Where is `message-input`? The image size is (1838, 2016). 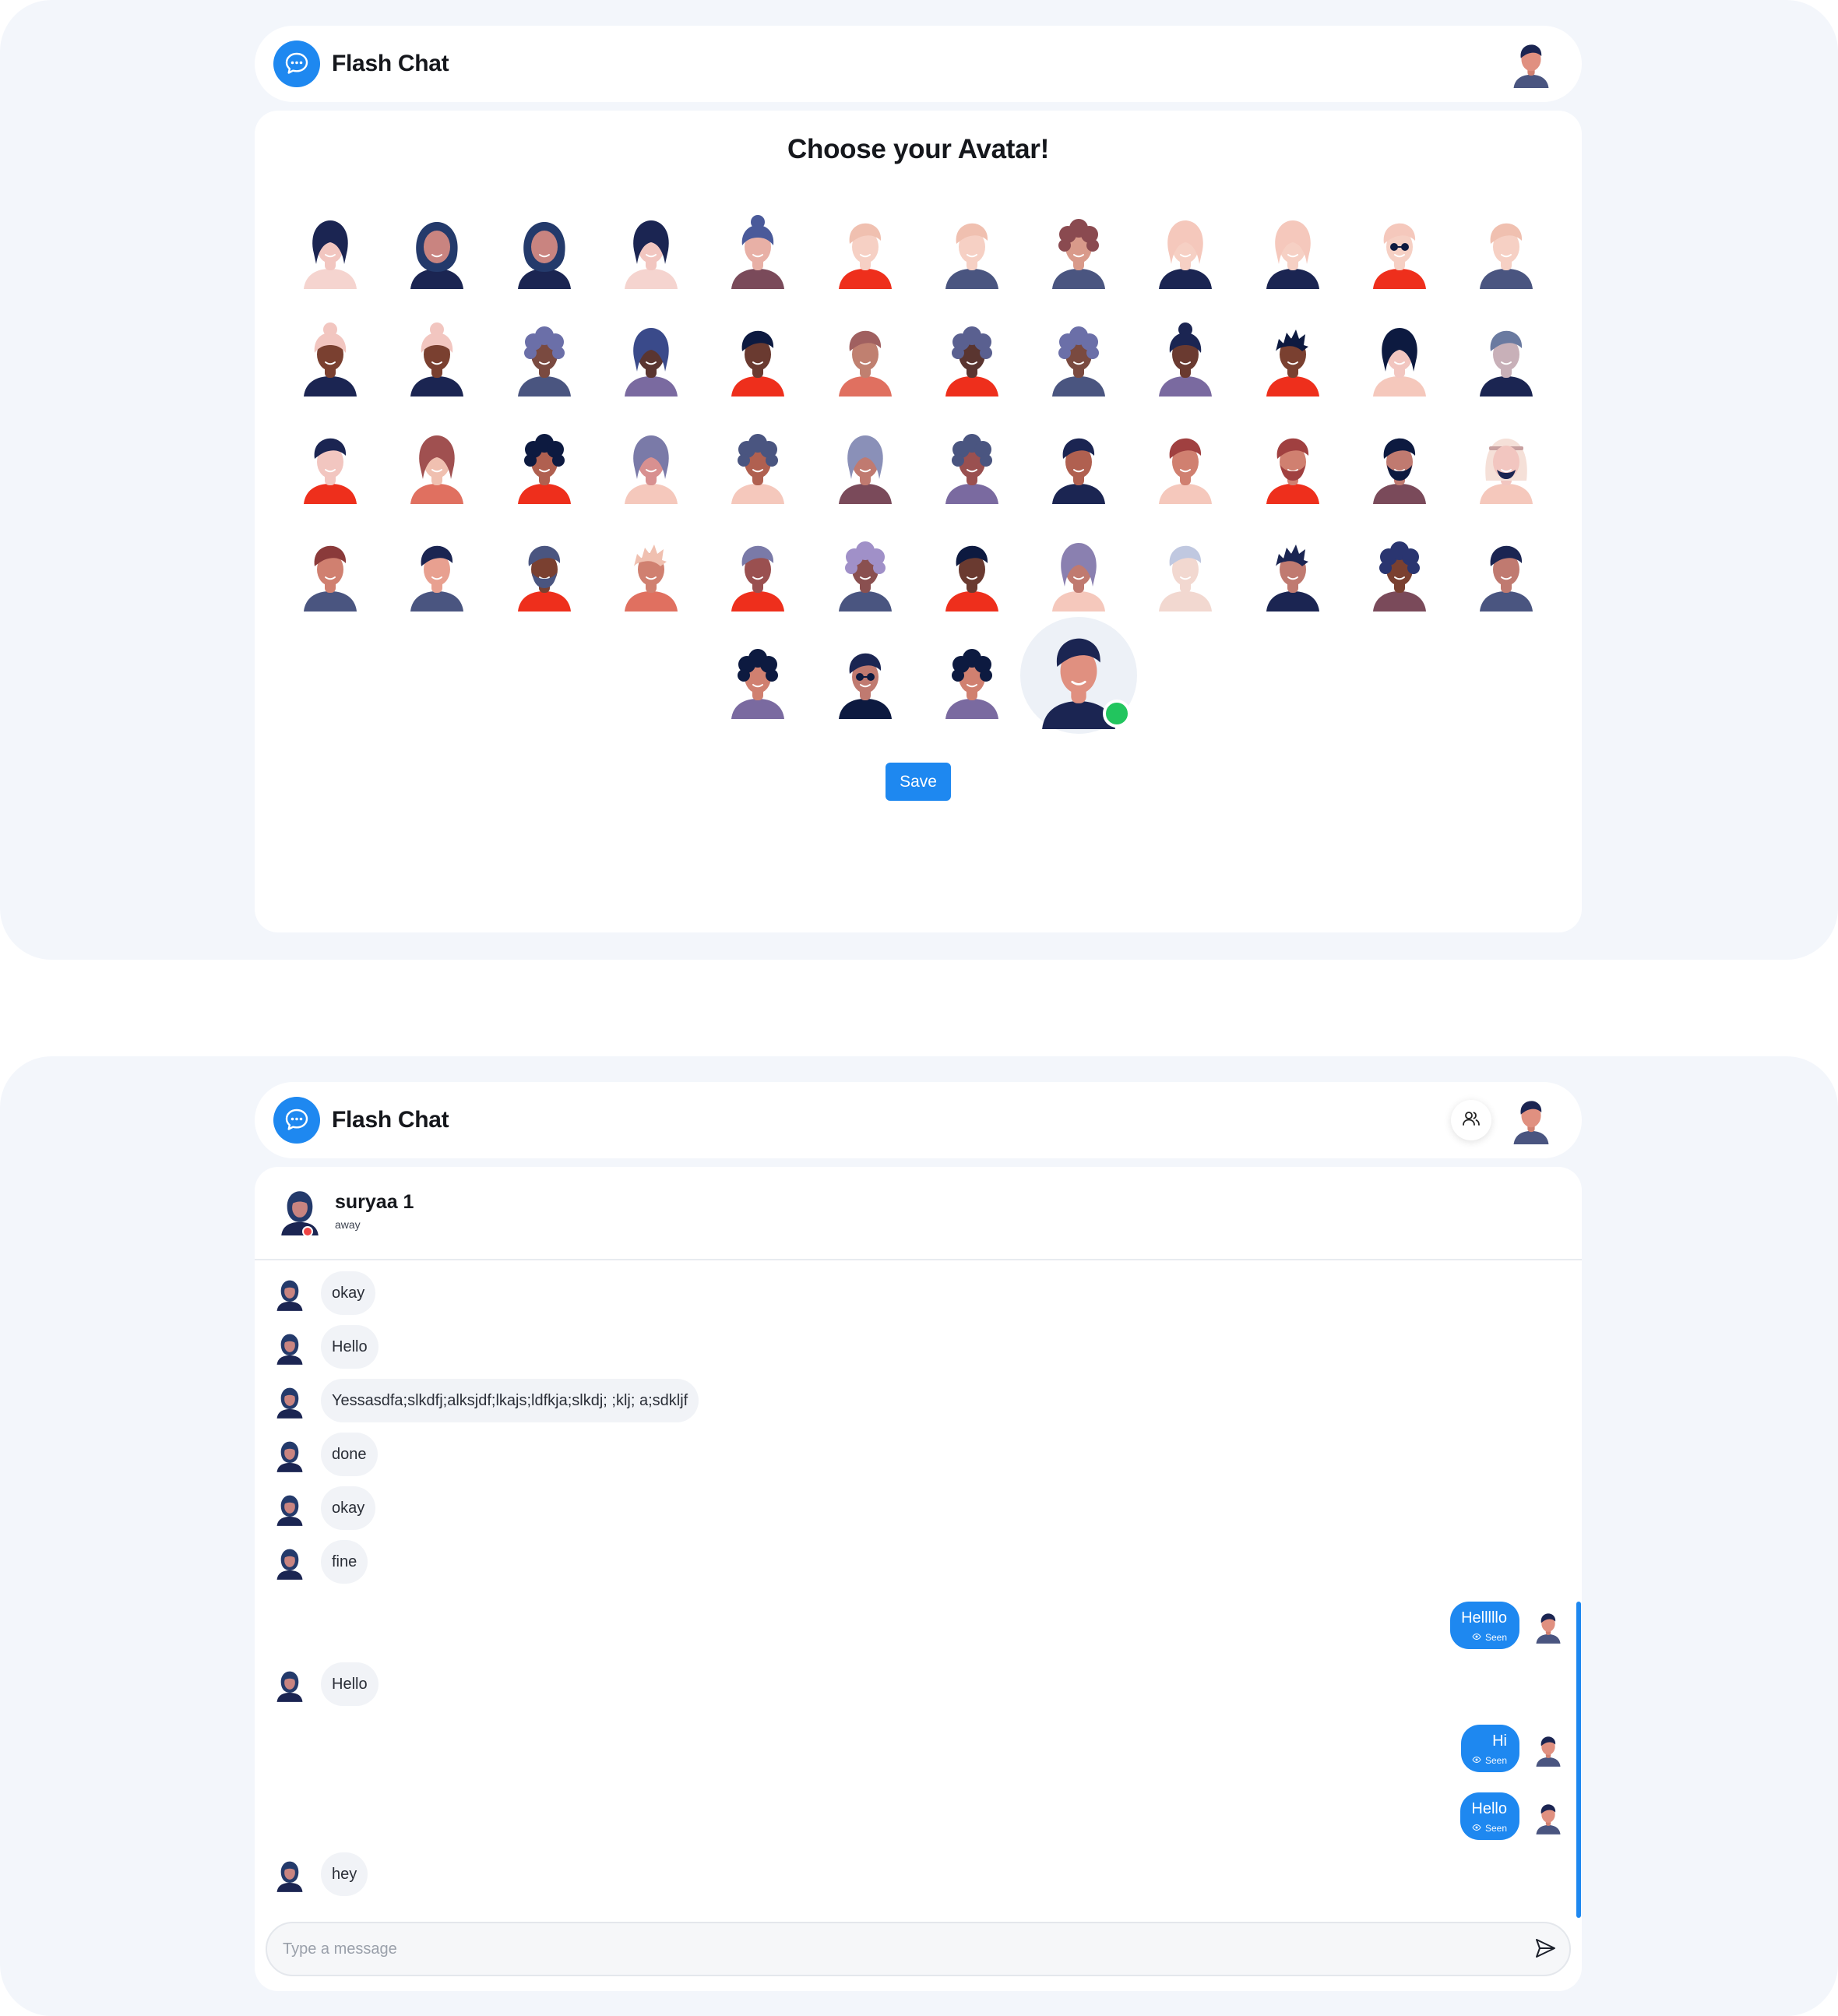 message-input is located at coordinates (891, 1949).